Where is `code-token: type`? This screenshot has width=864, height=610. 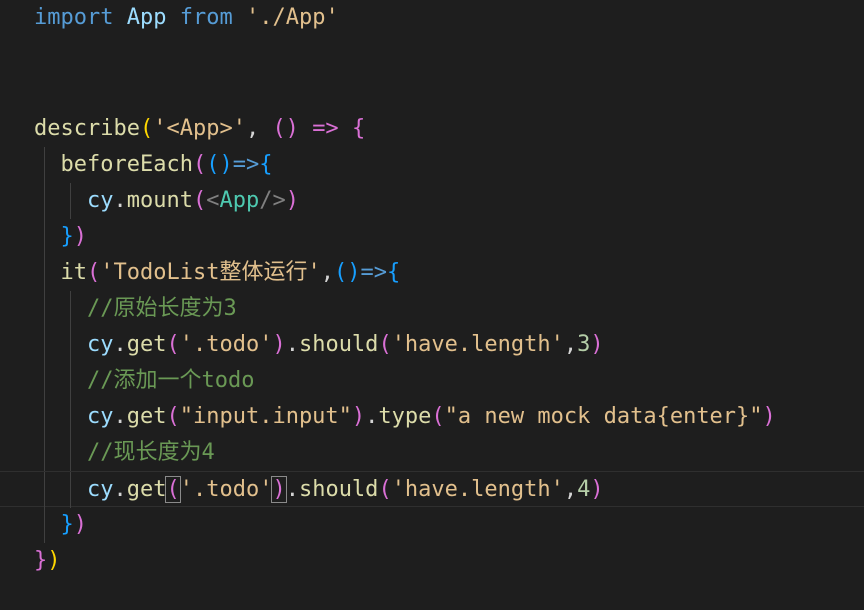 code-token: type is located at coordinates (405, 416).